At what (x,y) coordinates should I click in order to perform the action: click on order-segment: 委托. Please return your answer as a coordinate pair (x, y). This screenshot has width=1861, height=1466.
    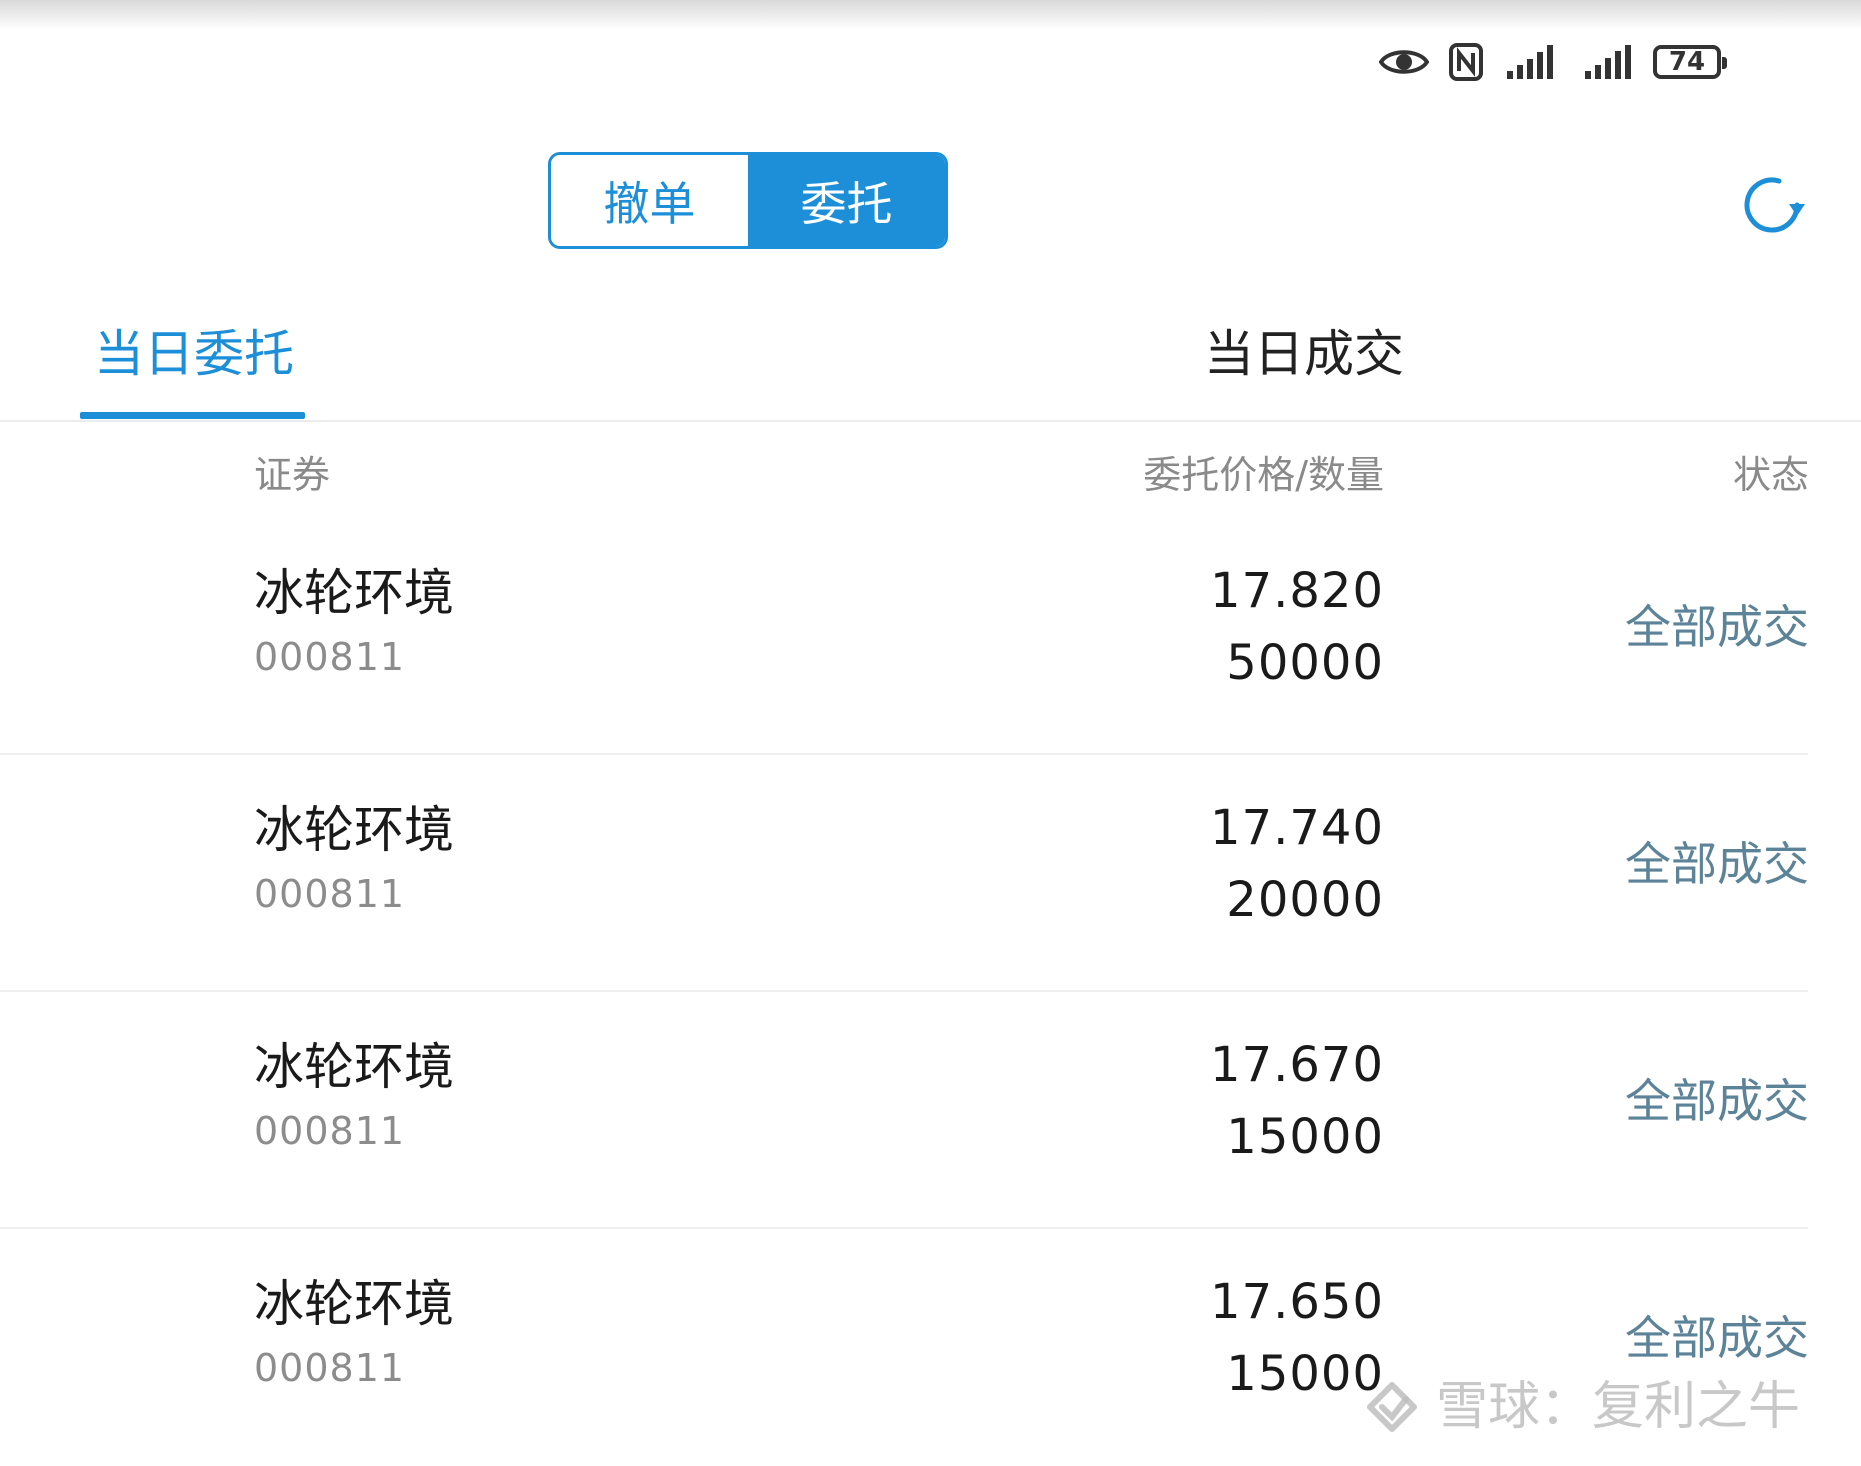
    Looking at the image, I should click on (846, 200).